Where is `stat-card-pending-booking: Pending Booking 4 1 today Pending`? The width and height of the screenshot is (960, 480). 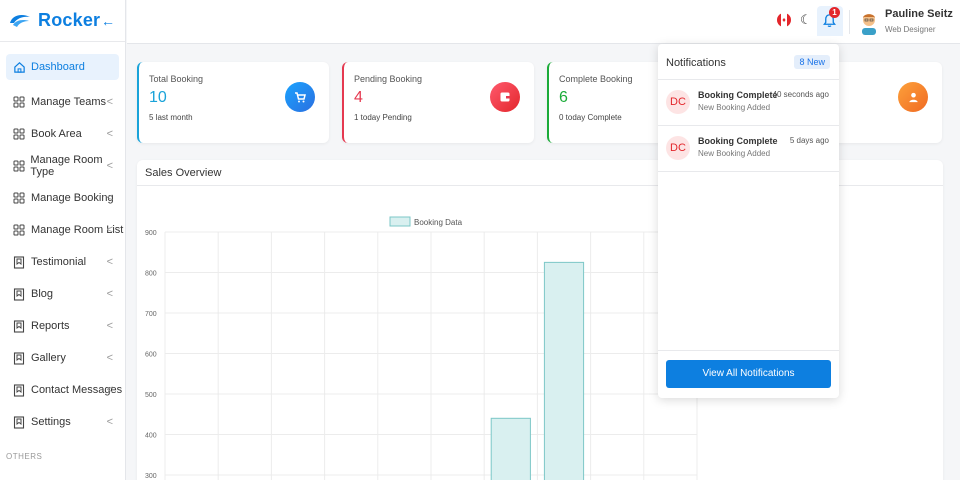 stat-card-pending-booking: Pending Booking 4 1 today Pending is located at coordinates (438, 102).